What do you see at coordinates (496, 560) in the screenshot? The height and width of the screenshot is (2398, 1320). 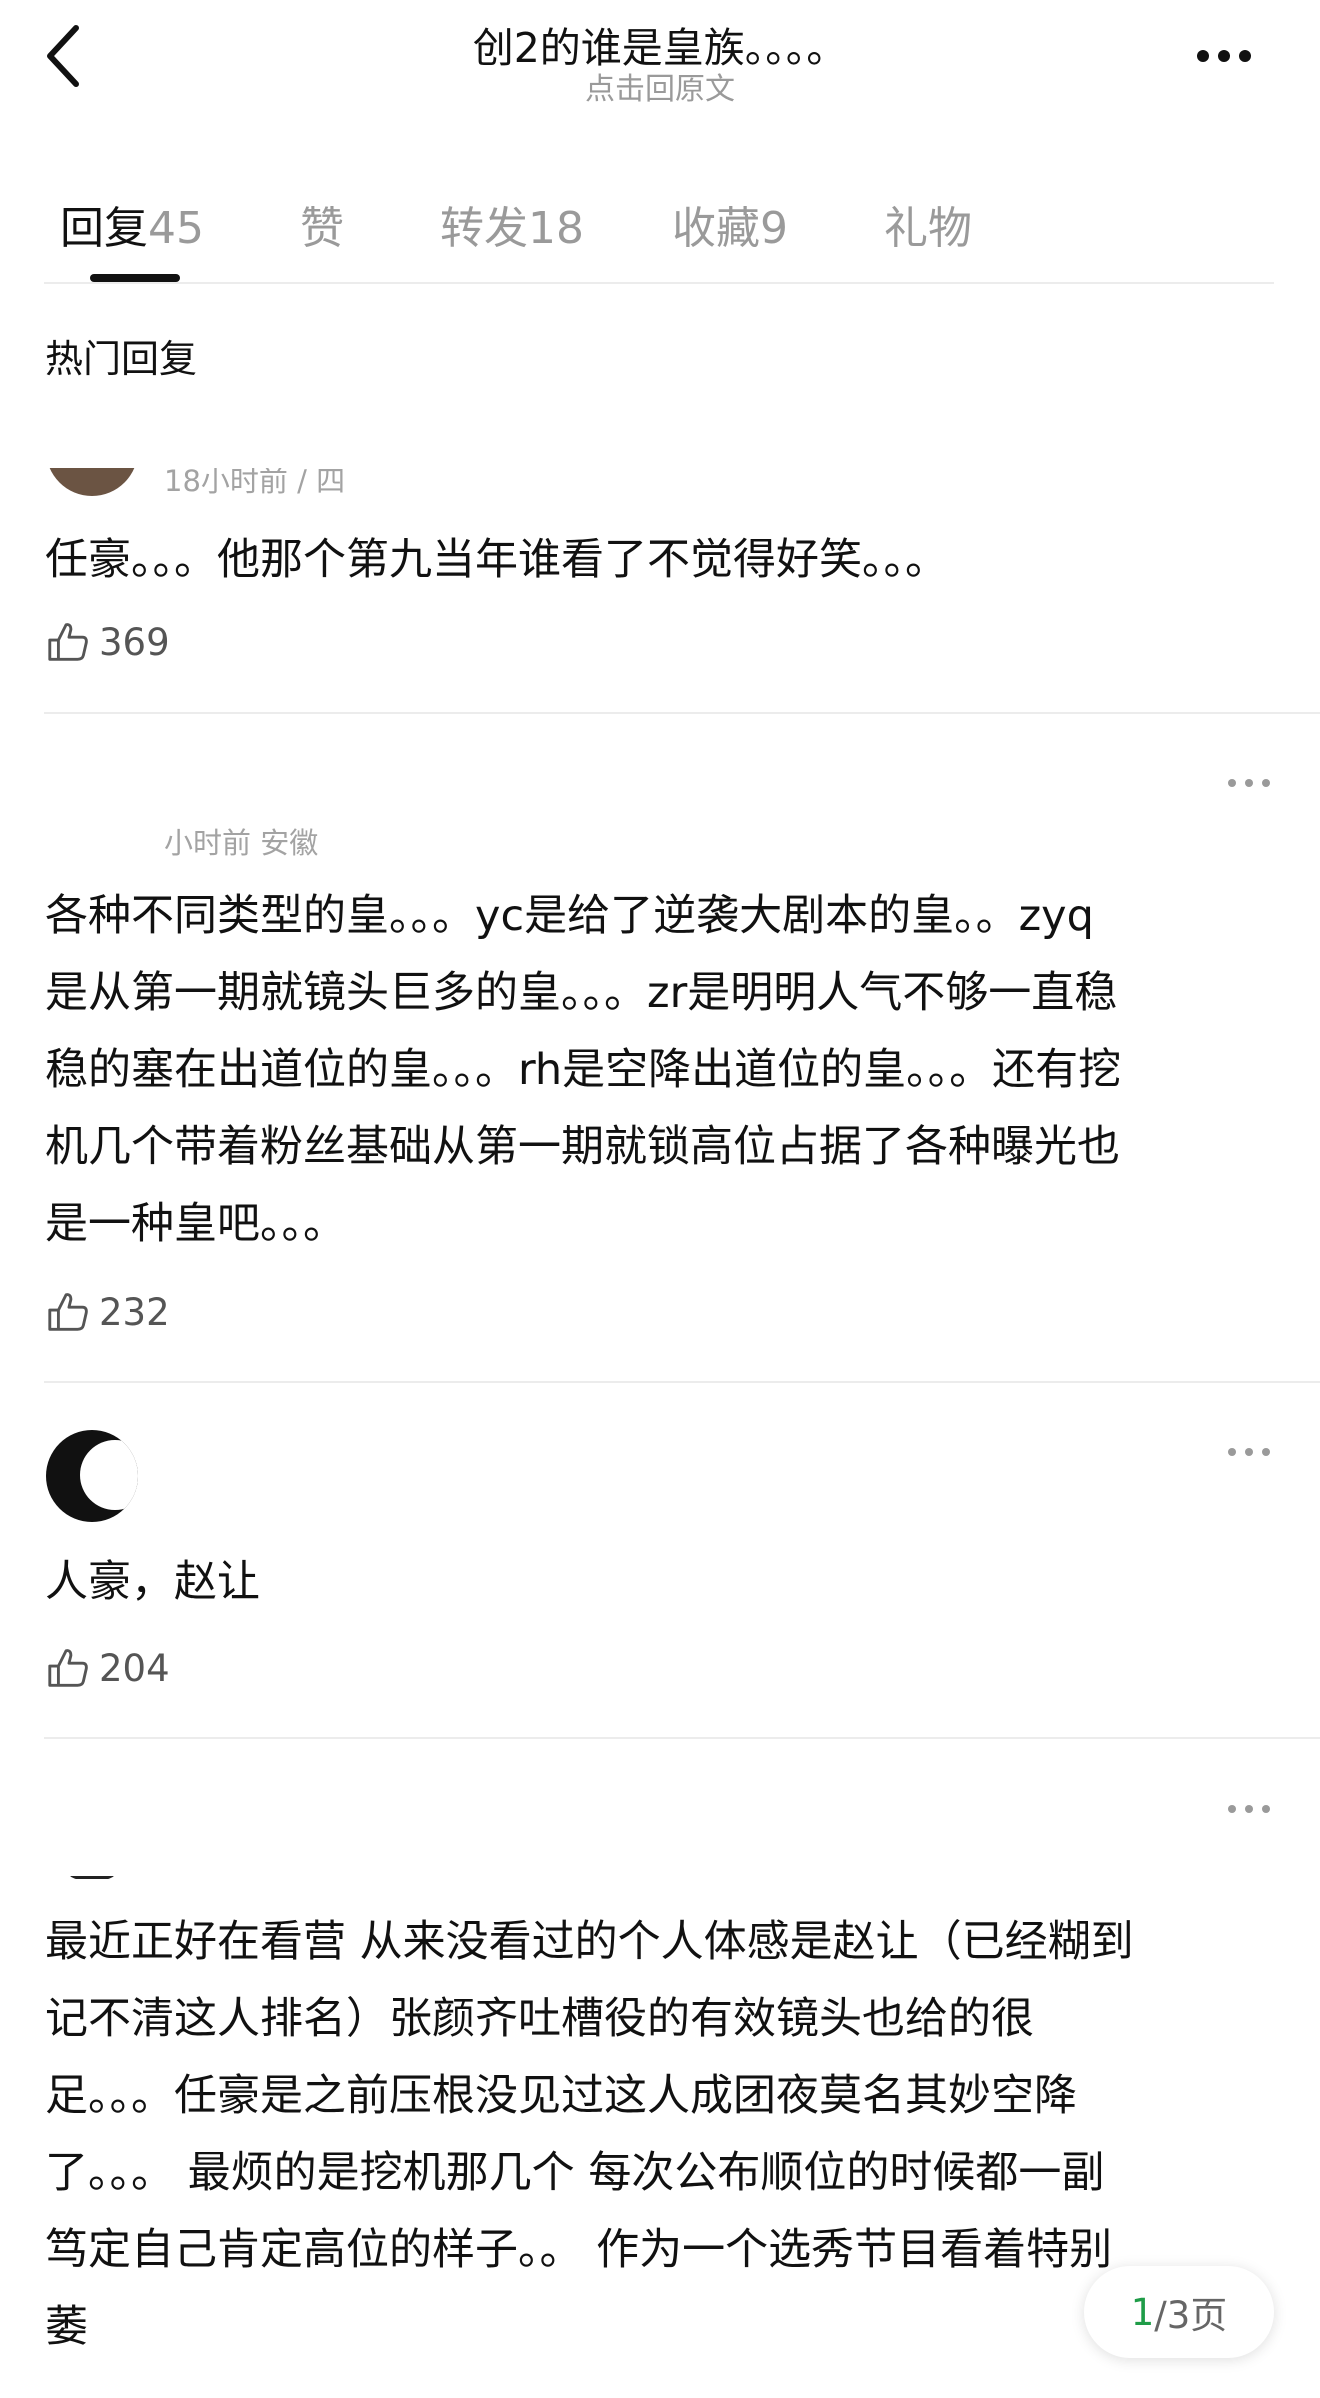 I see `comment-text: 任豪。。。他那个第九当年谁看了不觉得好笑。。。` at bounding box center [496, 560].